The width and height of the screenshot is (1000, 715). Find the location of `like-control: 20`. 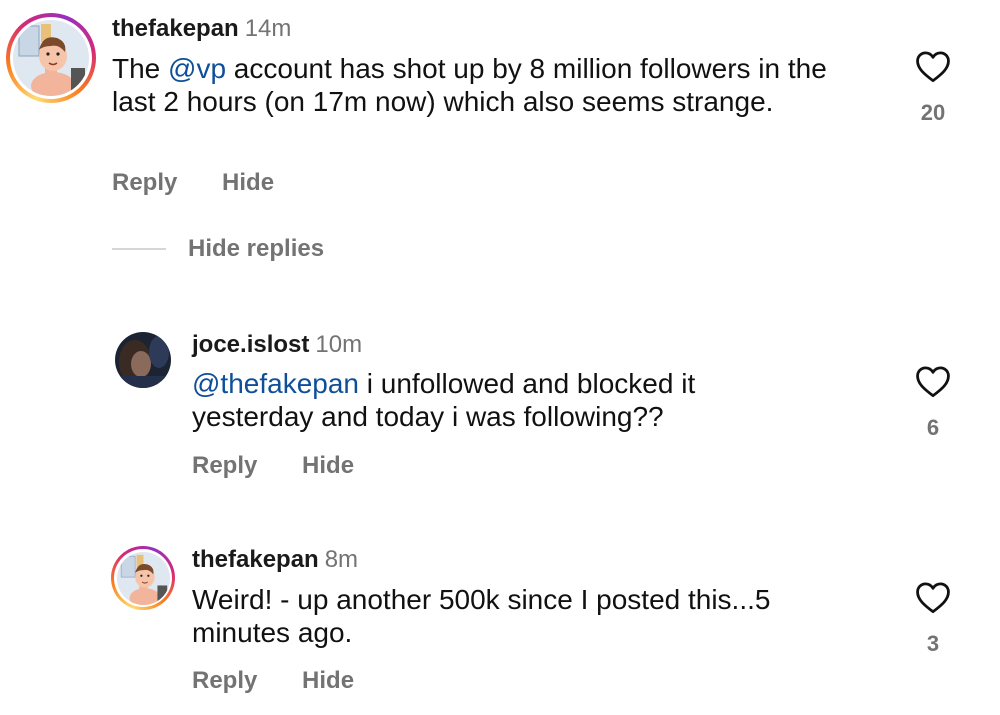

like-control: 20 is located at coordinates (933, 87).